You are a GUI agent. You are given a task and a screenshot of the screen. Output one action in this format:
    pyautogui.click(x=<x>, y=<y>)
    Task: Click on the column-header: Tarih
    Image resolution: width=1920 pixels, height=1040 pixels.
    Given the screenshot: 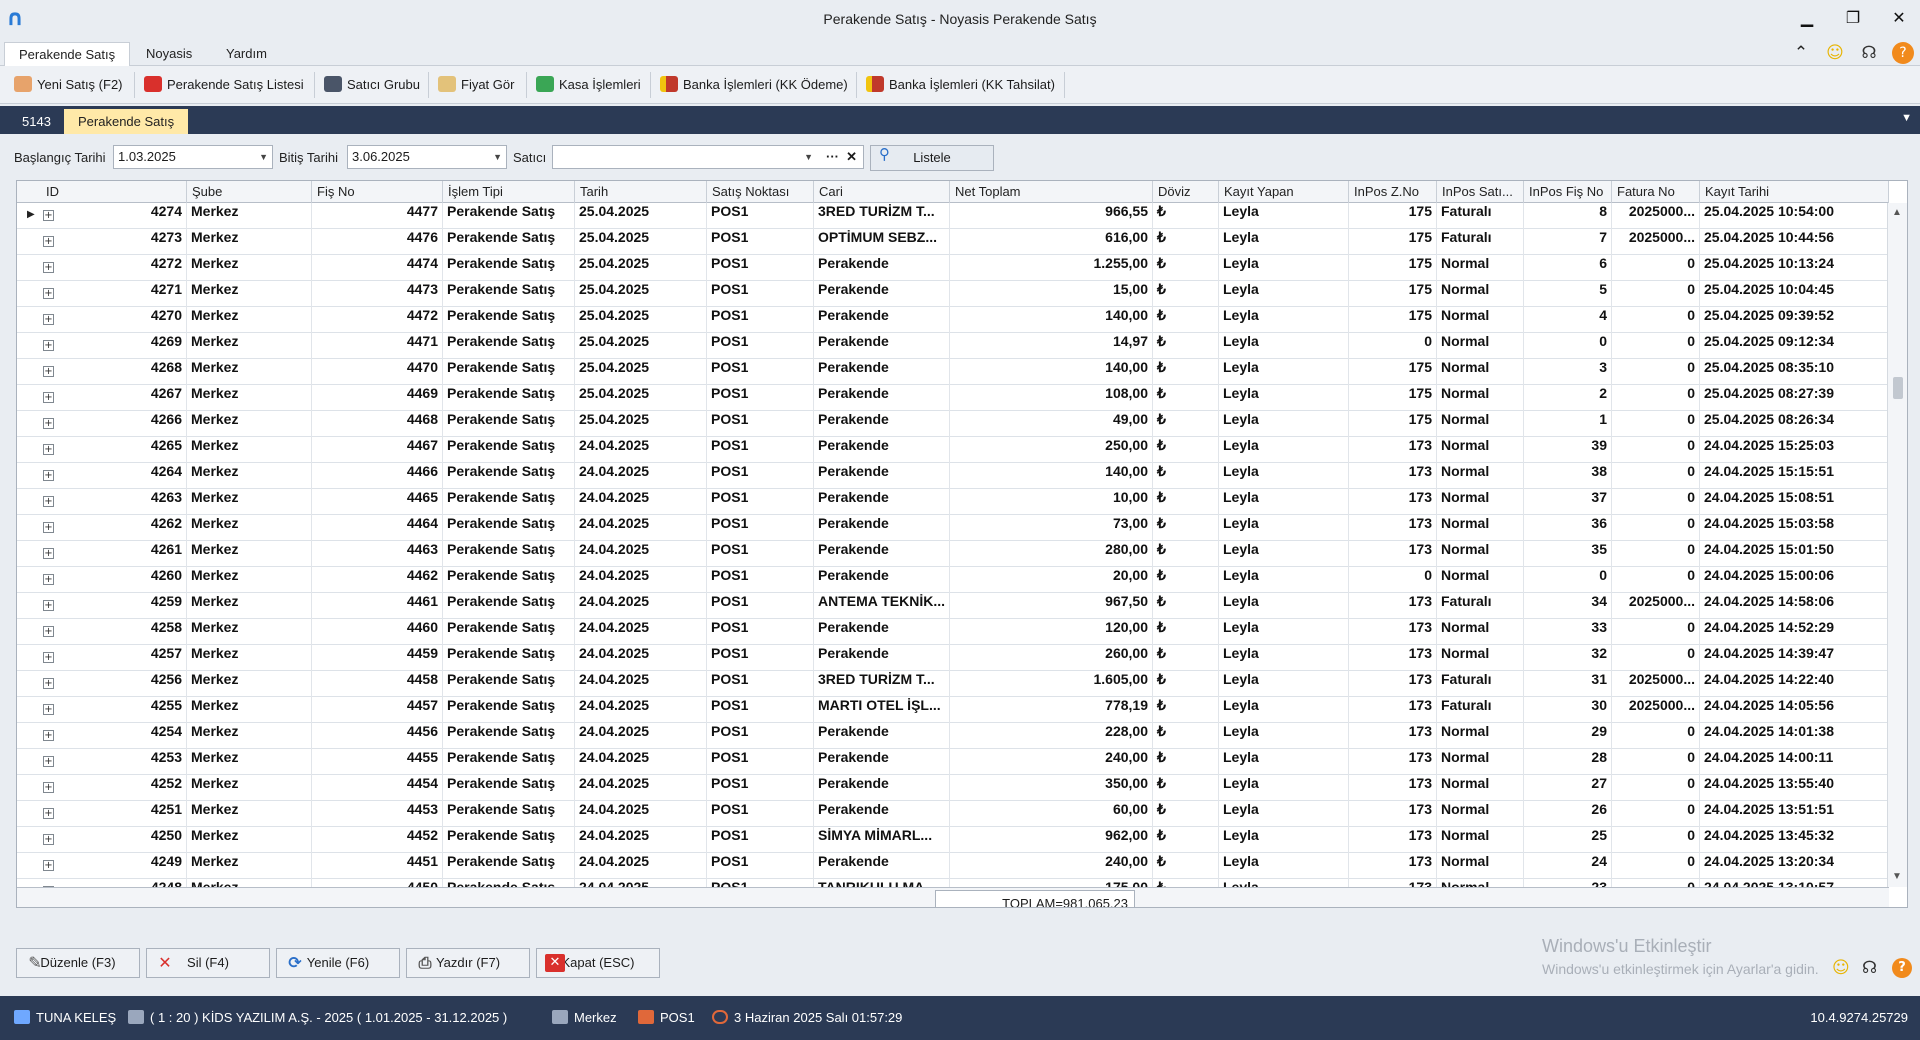 What is the action you would take?
    pyautogui.click(x=641, y=192)
    